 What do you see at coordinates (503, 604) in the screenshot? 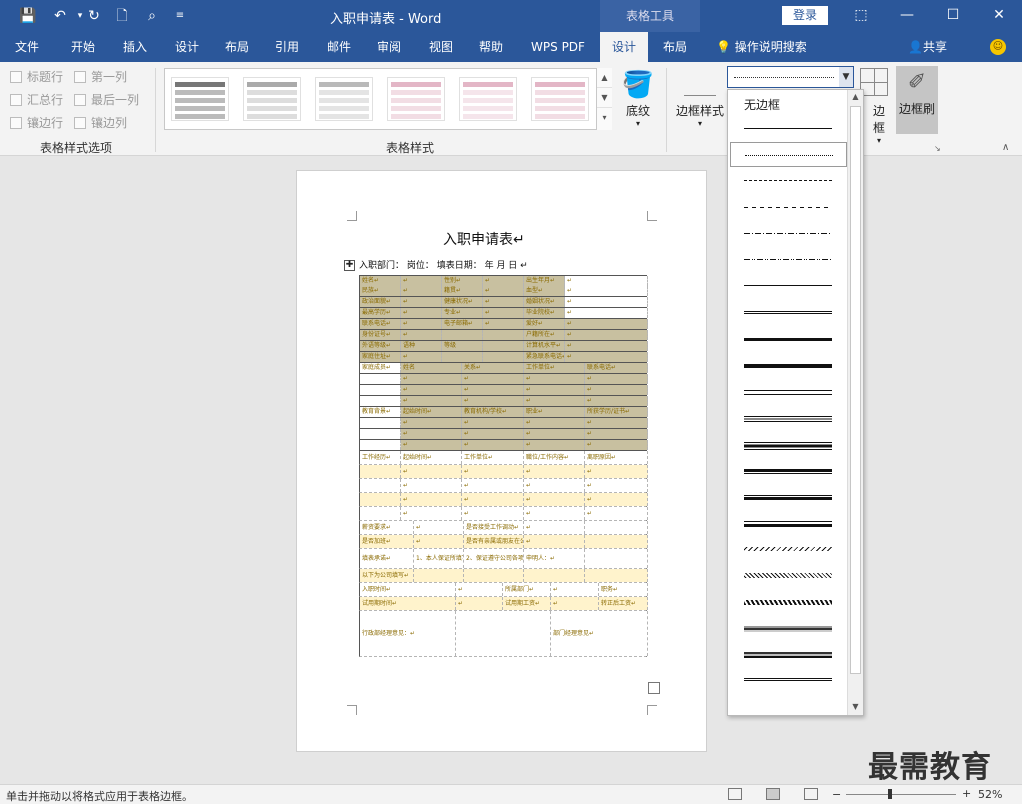
I see `table-row: 试用期时间↵ ↵ 试用期工资↵ ↵ 转正后工资↵` at bounding box center [503, 604].